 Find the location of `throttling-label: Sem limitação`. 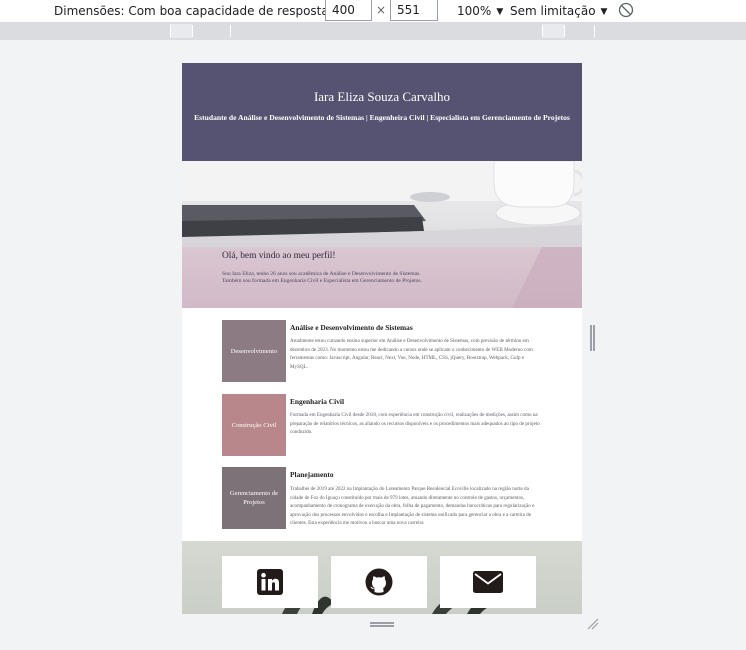

throttling-label: Sem limitação is located at coordinates (553, 11).